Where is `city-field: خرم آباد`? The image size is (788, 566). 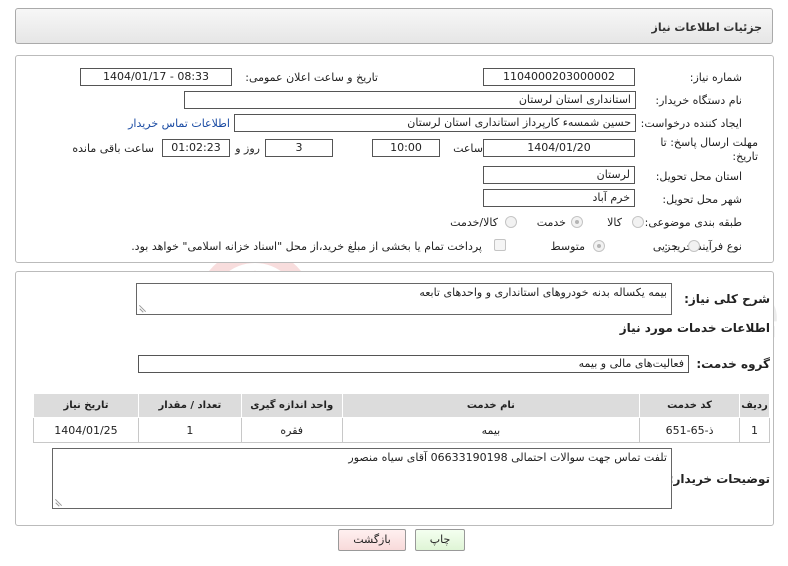
city-field: خرم آباد is located at coordinates (559, 198).